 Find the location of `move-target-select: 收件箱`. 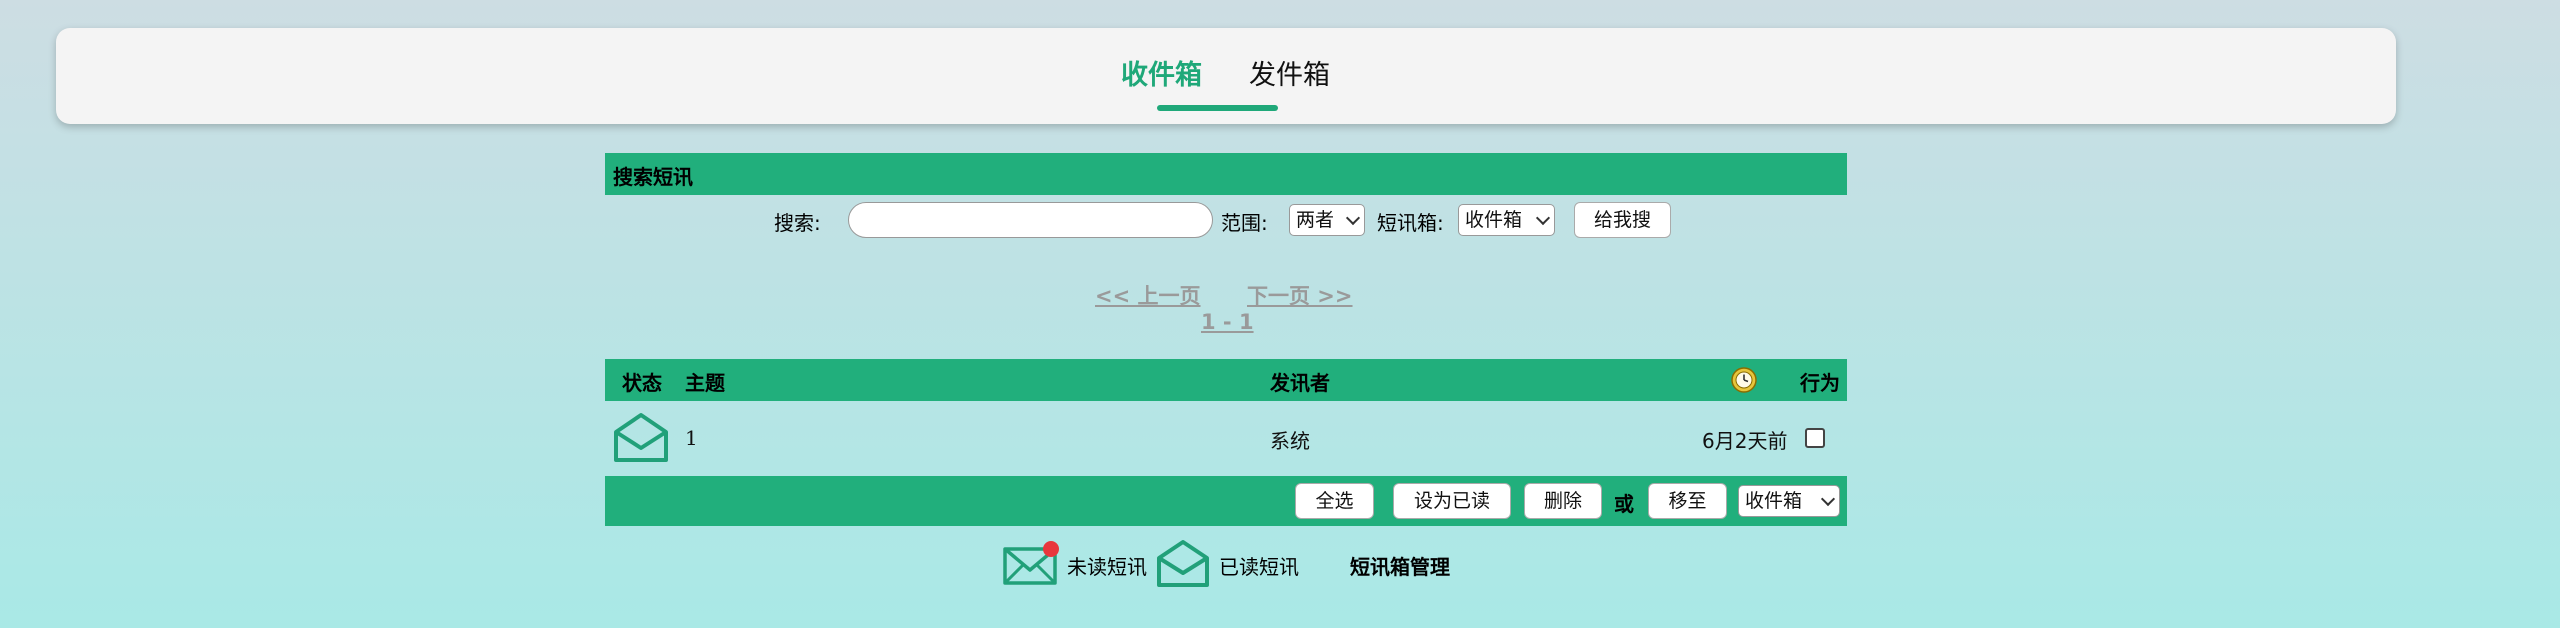

move-target-select: 收件箱 is located at coordinates (1789, 501).